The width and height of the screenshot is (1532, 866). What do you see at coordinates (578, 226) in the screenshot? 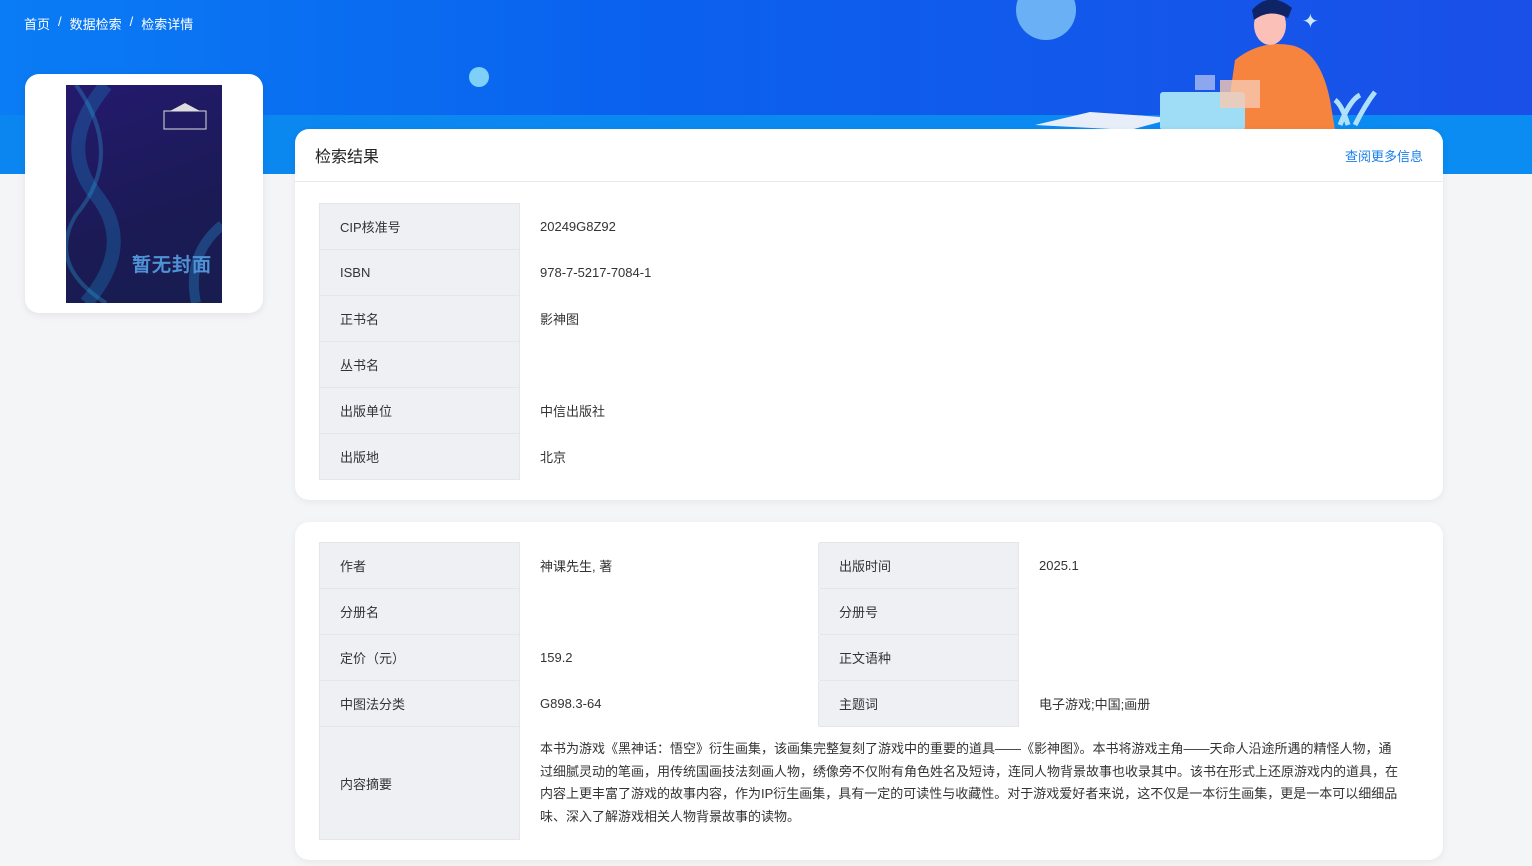
I see `field-value: 20249G8Z92` at bounding box center [578, 226].